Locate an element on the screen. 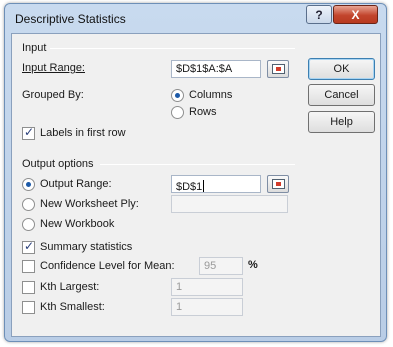 This screenshot has height=347, width=393. kth-smallest-label: Kth Smallest: is located at coordinates (72, 307).